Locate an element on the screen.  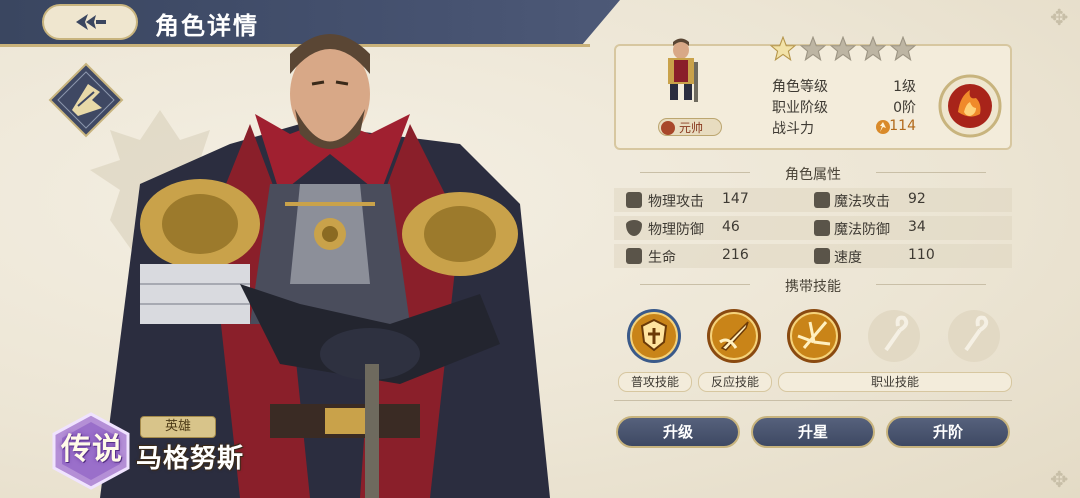
physical-attack-value: 147 is located at coordinates (735, 199).